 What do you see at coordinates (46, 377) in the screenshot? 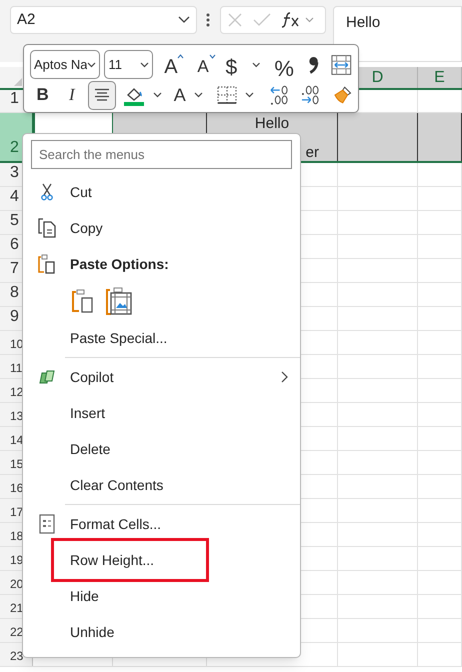
I see `copilot-icon` at bounding box center [46, 377].